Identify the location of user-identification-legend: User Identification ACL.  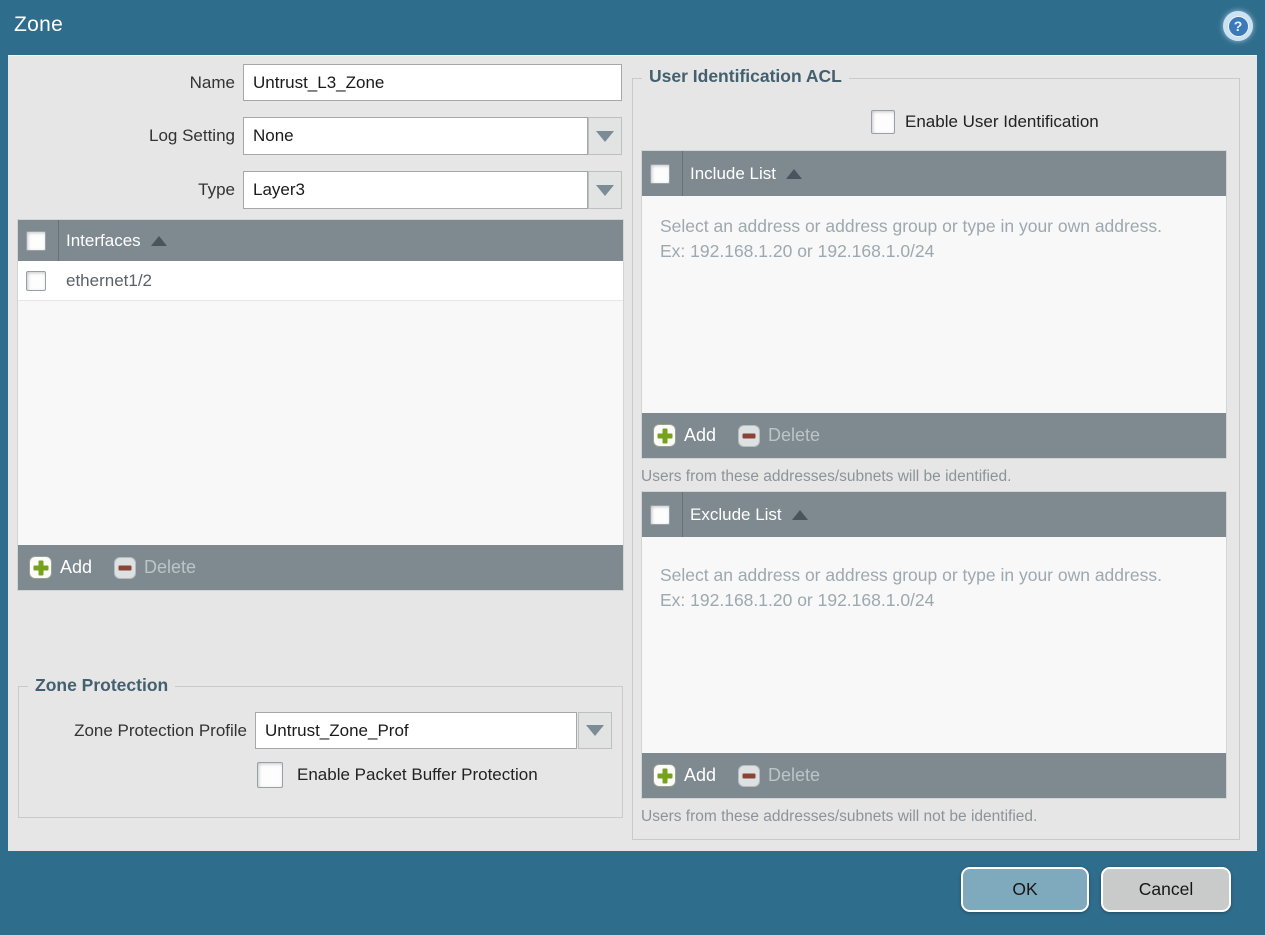
(745, 76).